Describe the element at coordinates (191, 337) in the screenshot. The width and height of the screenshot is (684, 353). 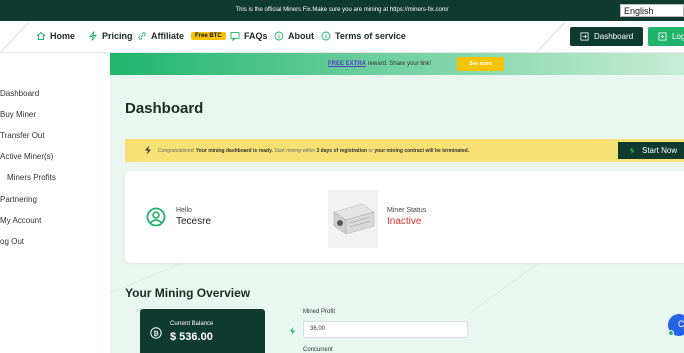
I see `current-balance-value: $ 536.00` at that location.